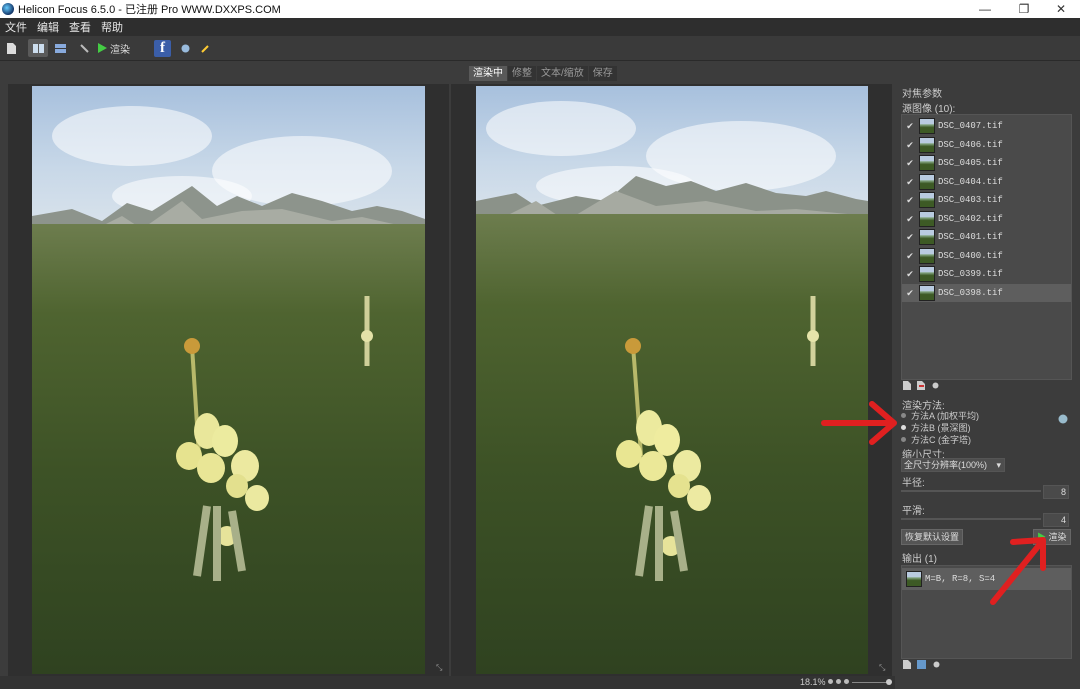  I want to click on smooth-input: 4, so click(1056, 520).